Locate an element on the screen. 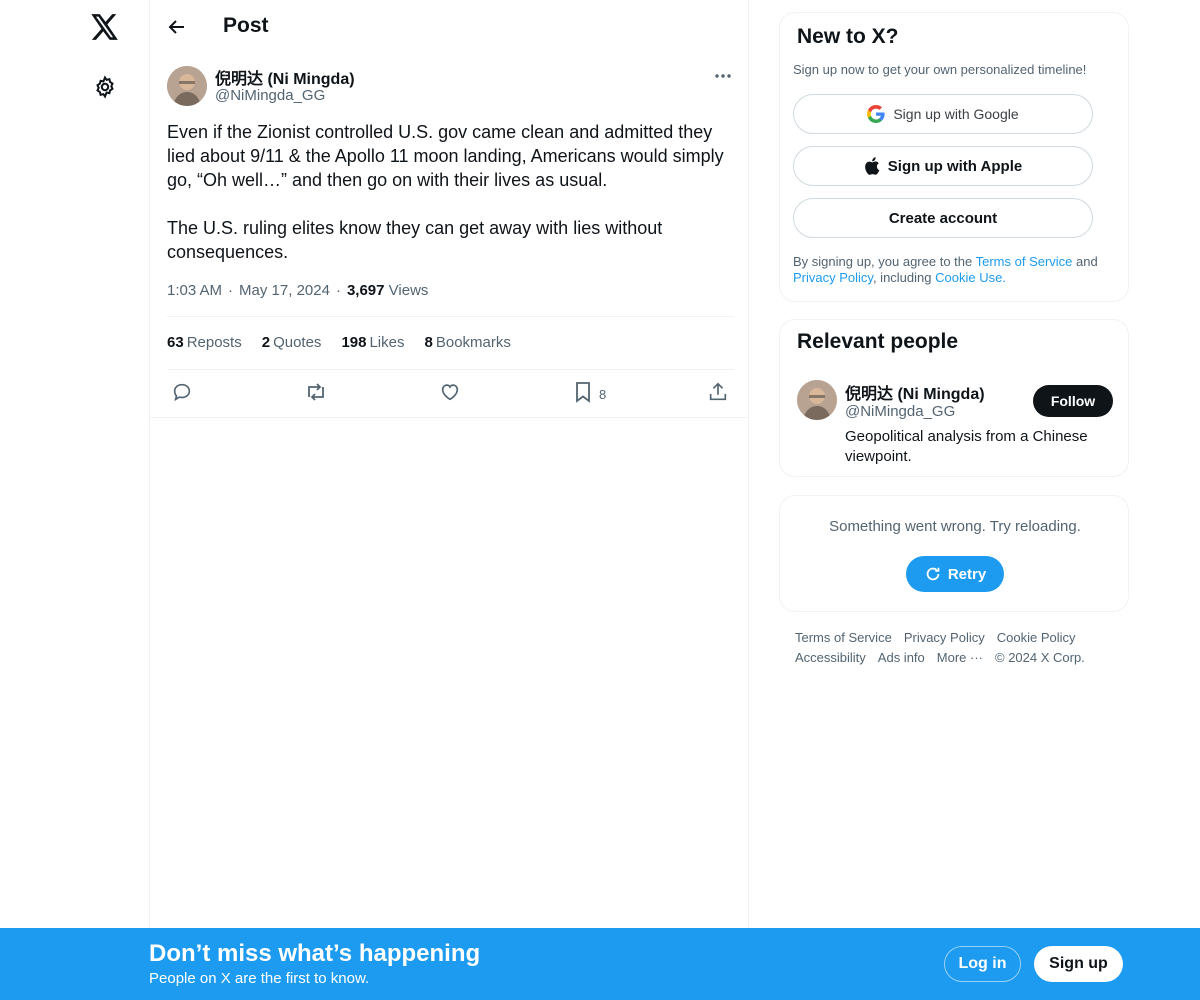  heart-icon is located at coordinates (450, 394).